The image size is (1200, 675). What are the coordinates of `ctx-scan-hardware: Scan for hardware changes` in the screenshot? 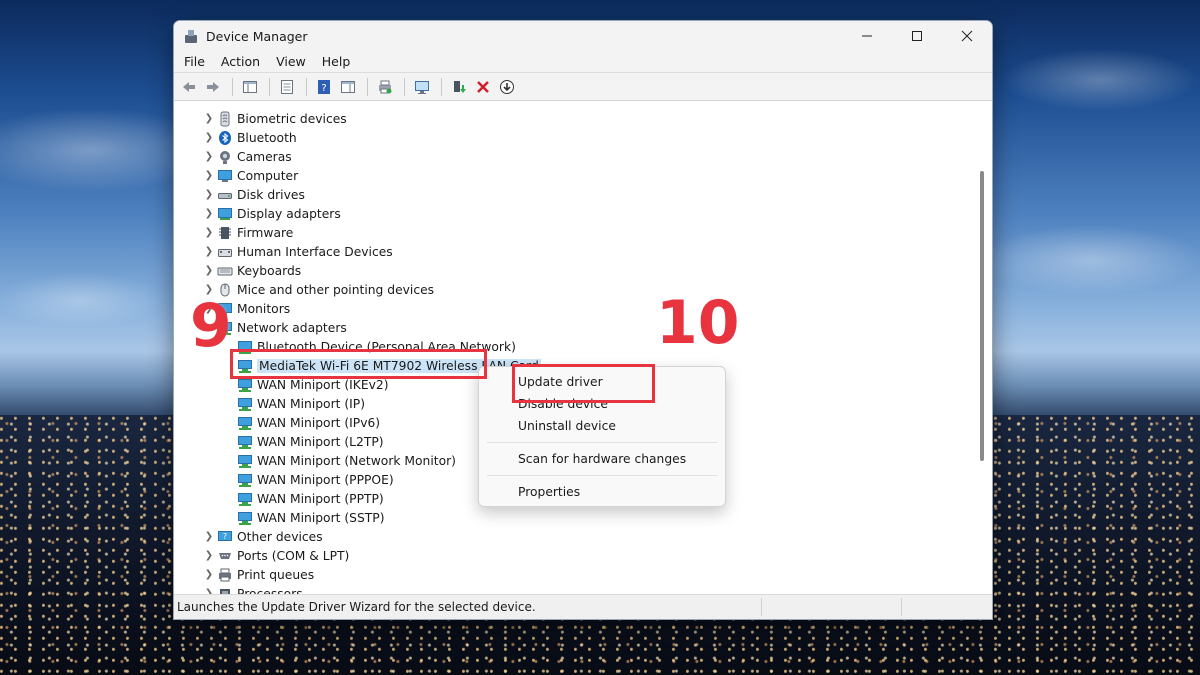 It's located at (602, 459).